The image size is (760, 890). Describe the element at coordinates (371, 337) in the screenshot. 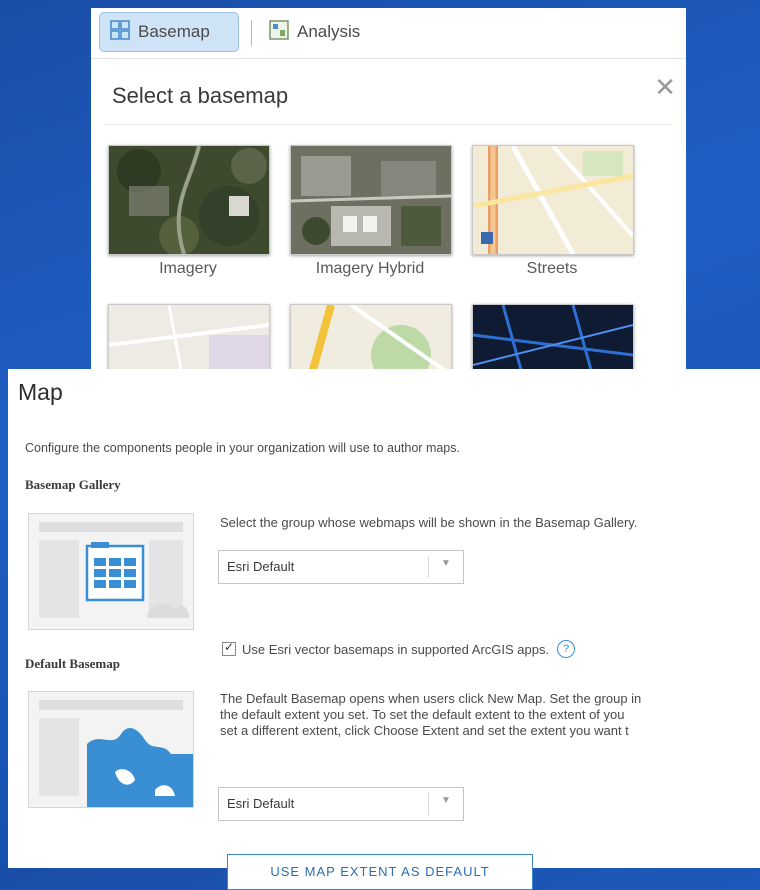

I see `basemap-thumb-navigation` at that location.